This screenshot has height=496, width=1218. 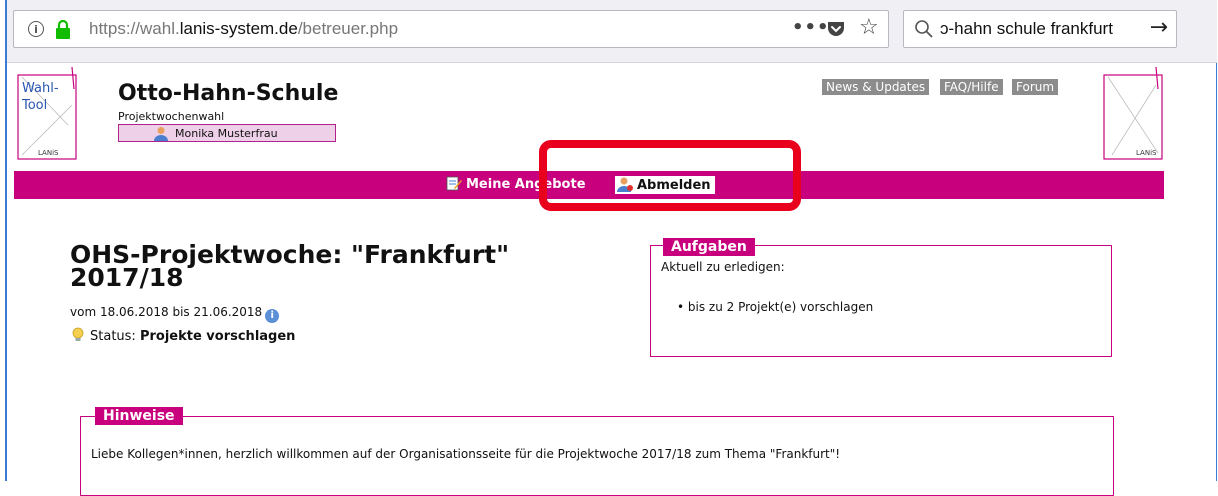 I want to click on go-arrow-icon: →, so click(x=1159, y=27).